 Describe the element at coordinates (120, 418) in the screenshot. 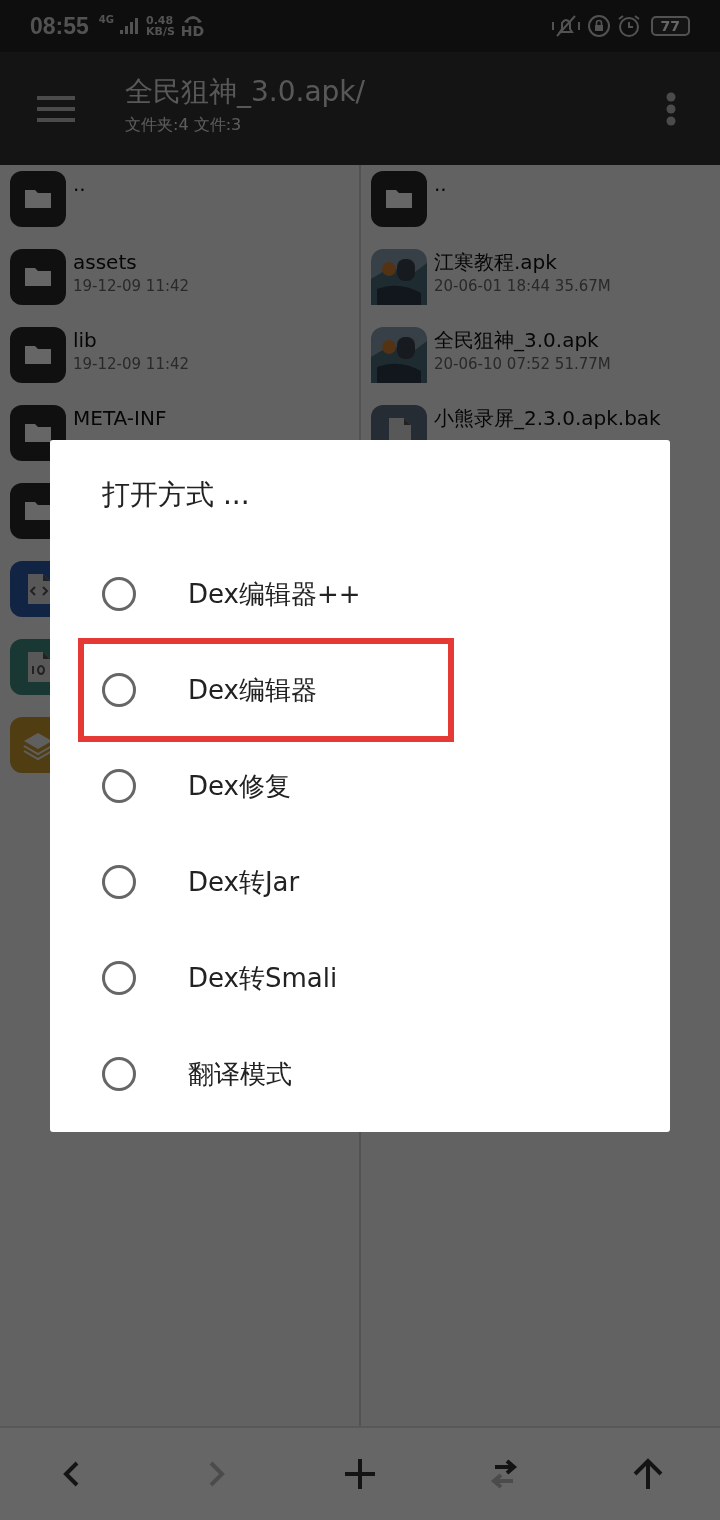

I see `file-name: META-INF` at that location.